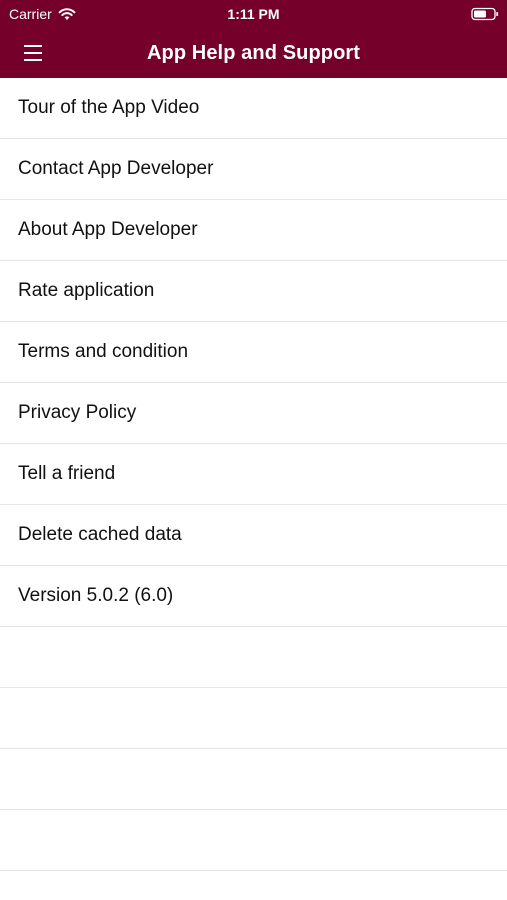  What do you see at coordinates (100, 534) in the screenshot?
I see `menu-item-label: Delete cached data` at bounding box center [100, 534].